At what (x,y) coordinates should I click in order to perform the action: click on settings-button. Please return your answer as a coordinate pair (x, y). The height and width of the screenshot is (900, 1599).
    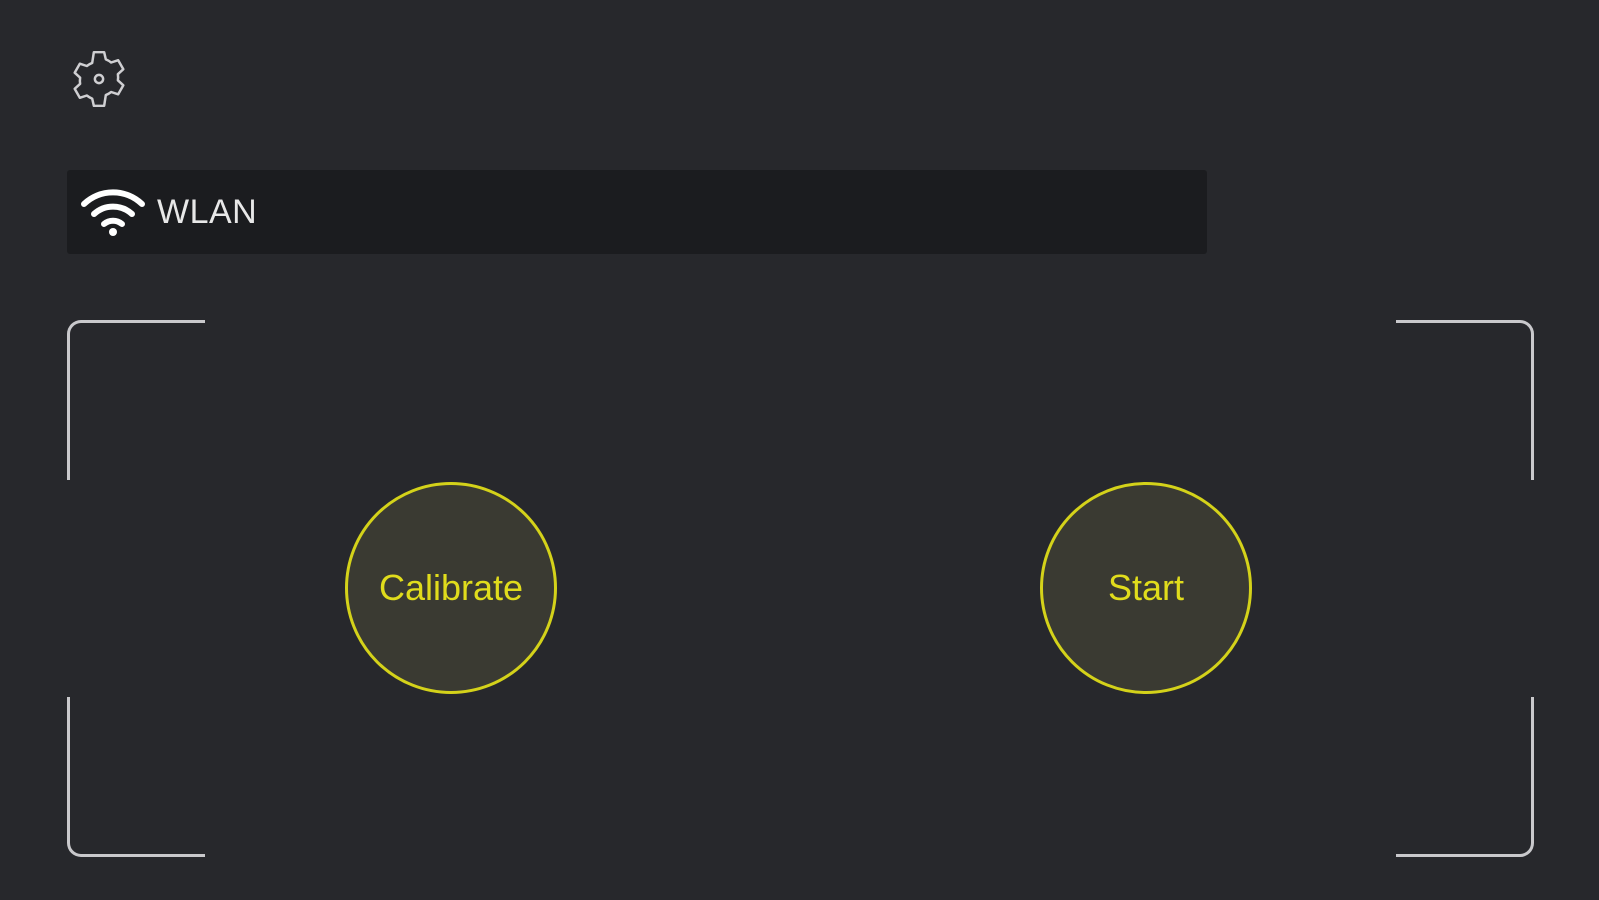
    Looking at the image, I should click on (99, 79).